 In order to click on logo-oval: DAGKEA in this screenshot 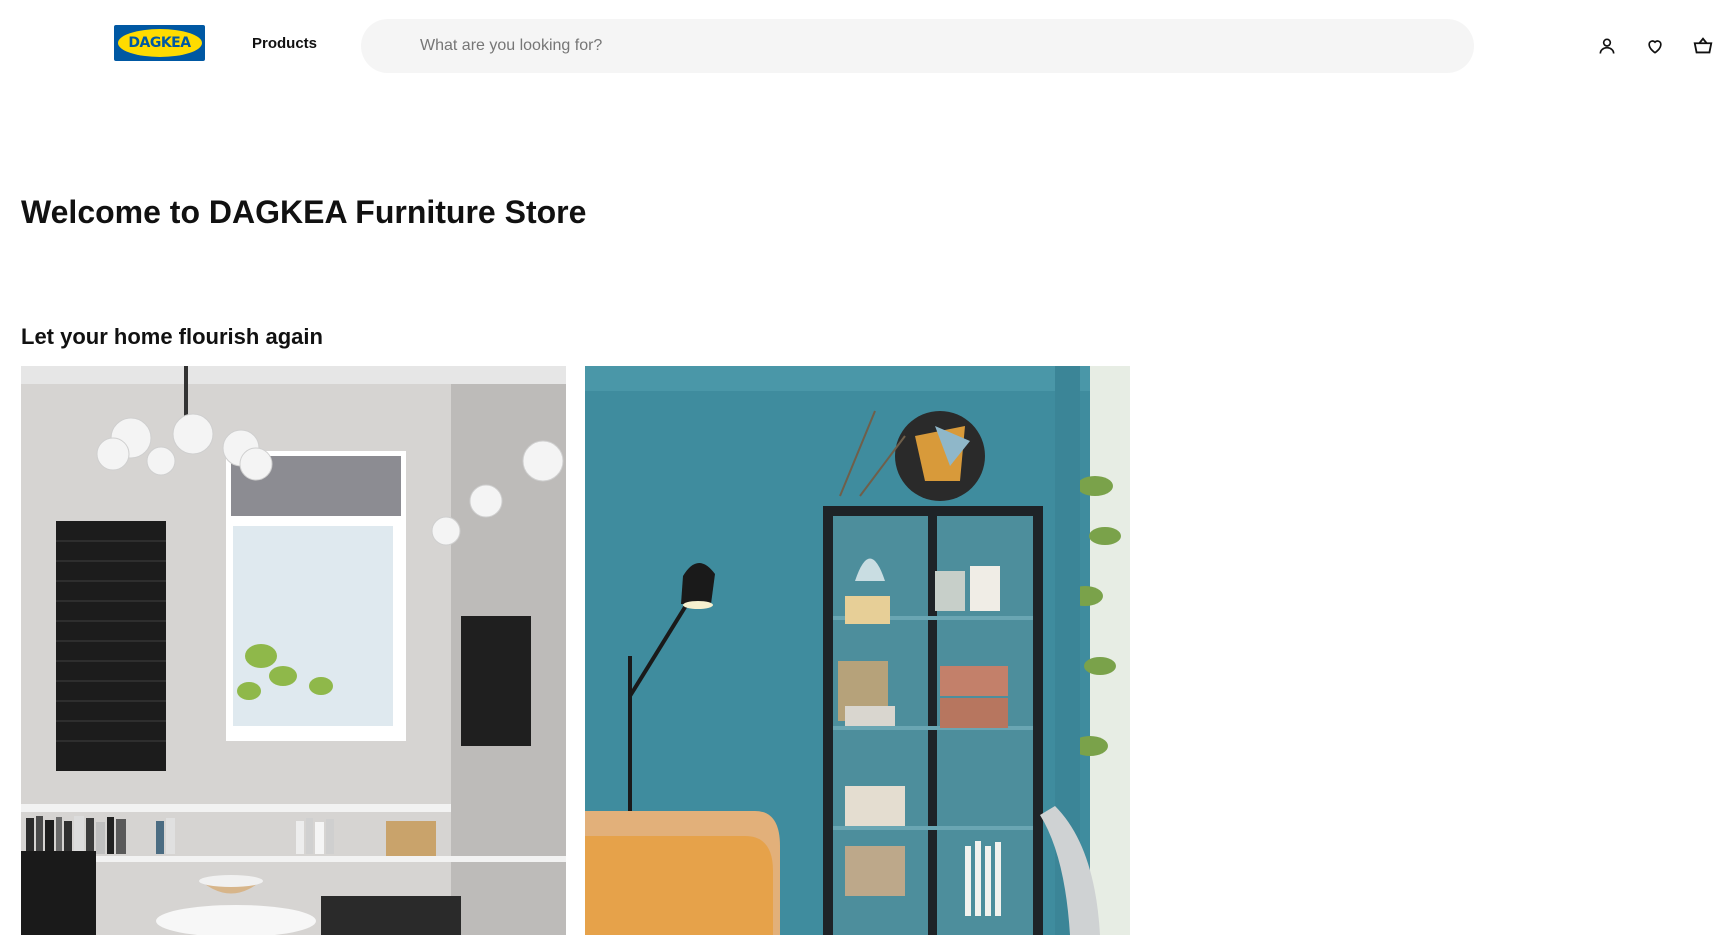, I will do `click(159, 43)`.